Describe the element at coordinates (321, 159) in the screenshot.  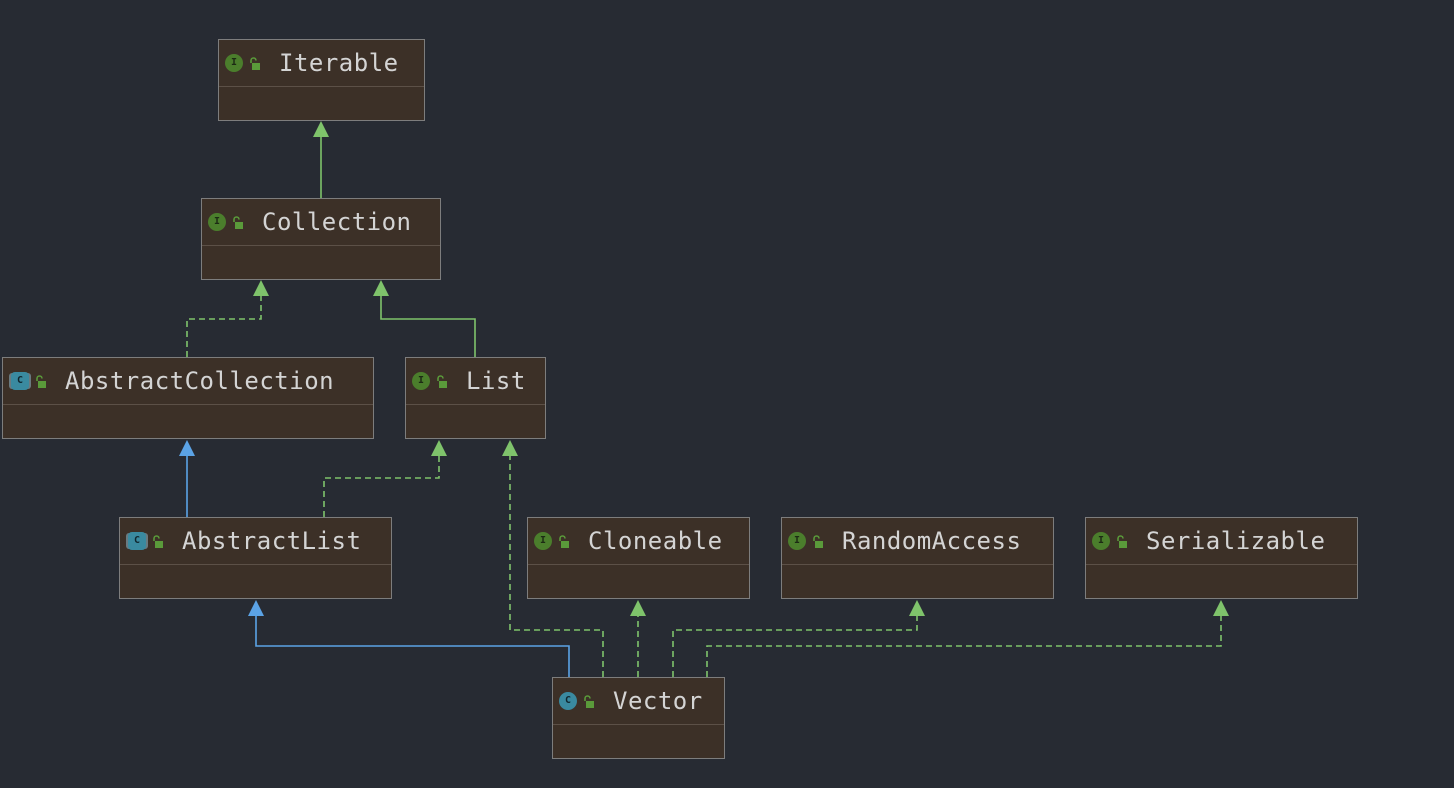
I see `edge-collection-to-iterable` at that location.